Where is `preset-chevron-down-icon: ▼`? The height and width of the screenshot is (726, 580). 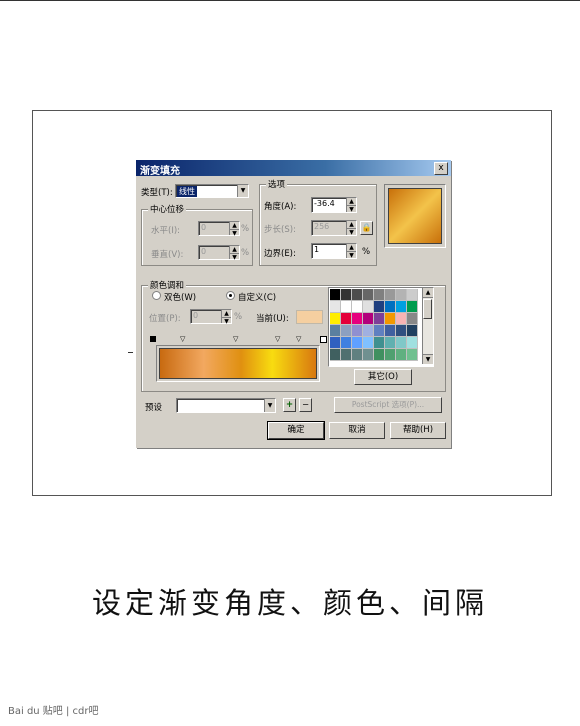 preset-chevron-down-icon: ▼ is located at coordinates (269, 405).